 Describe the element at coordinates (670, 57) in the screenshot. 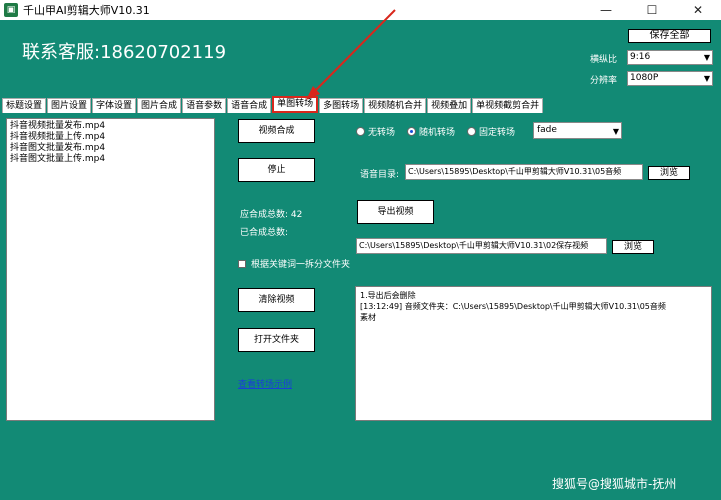

I see `aspect-ratio-select: 9:16 ▼` at that location.